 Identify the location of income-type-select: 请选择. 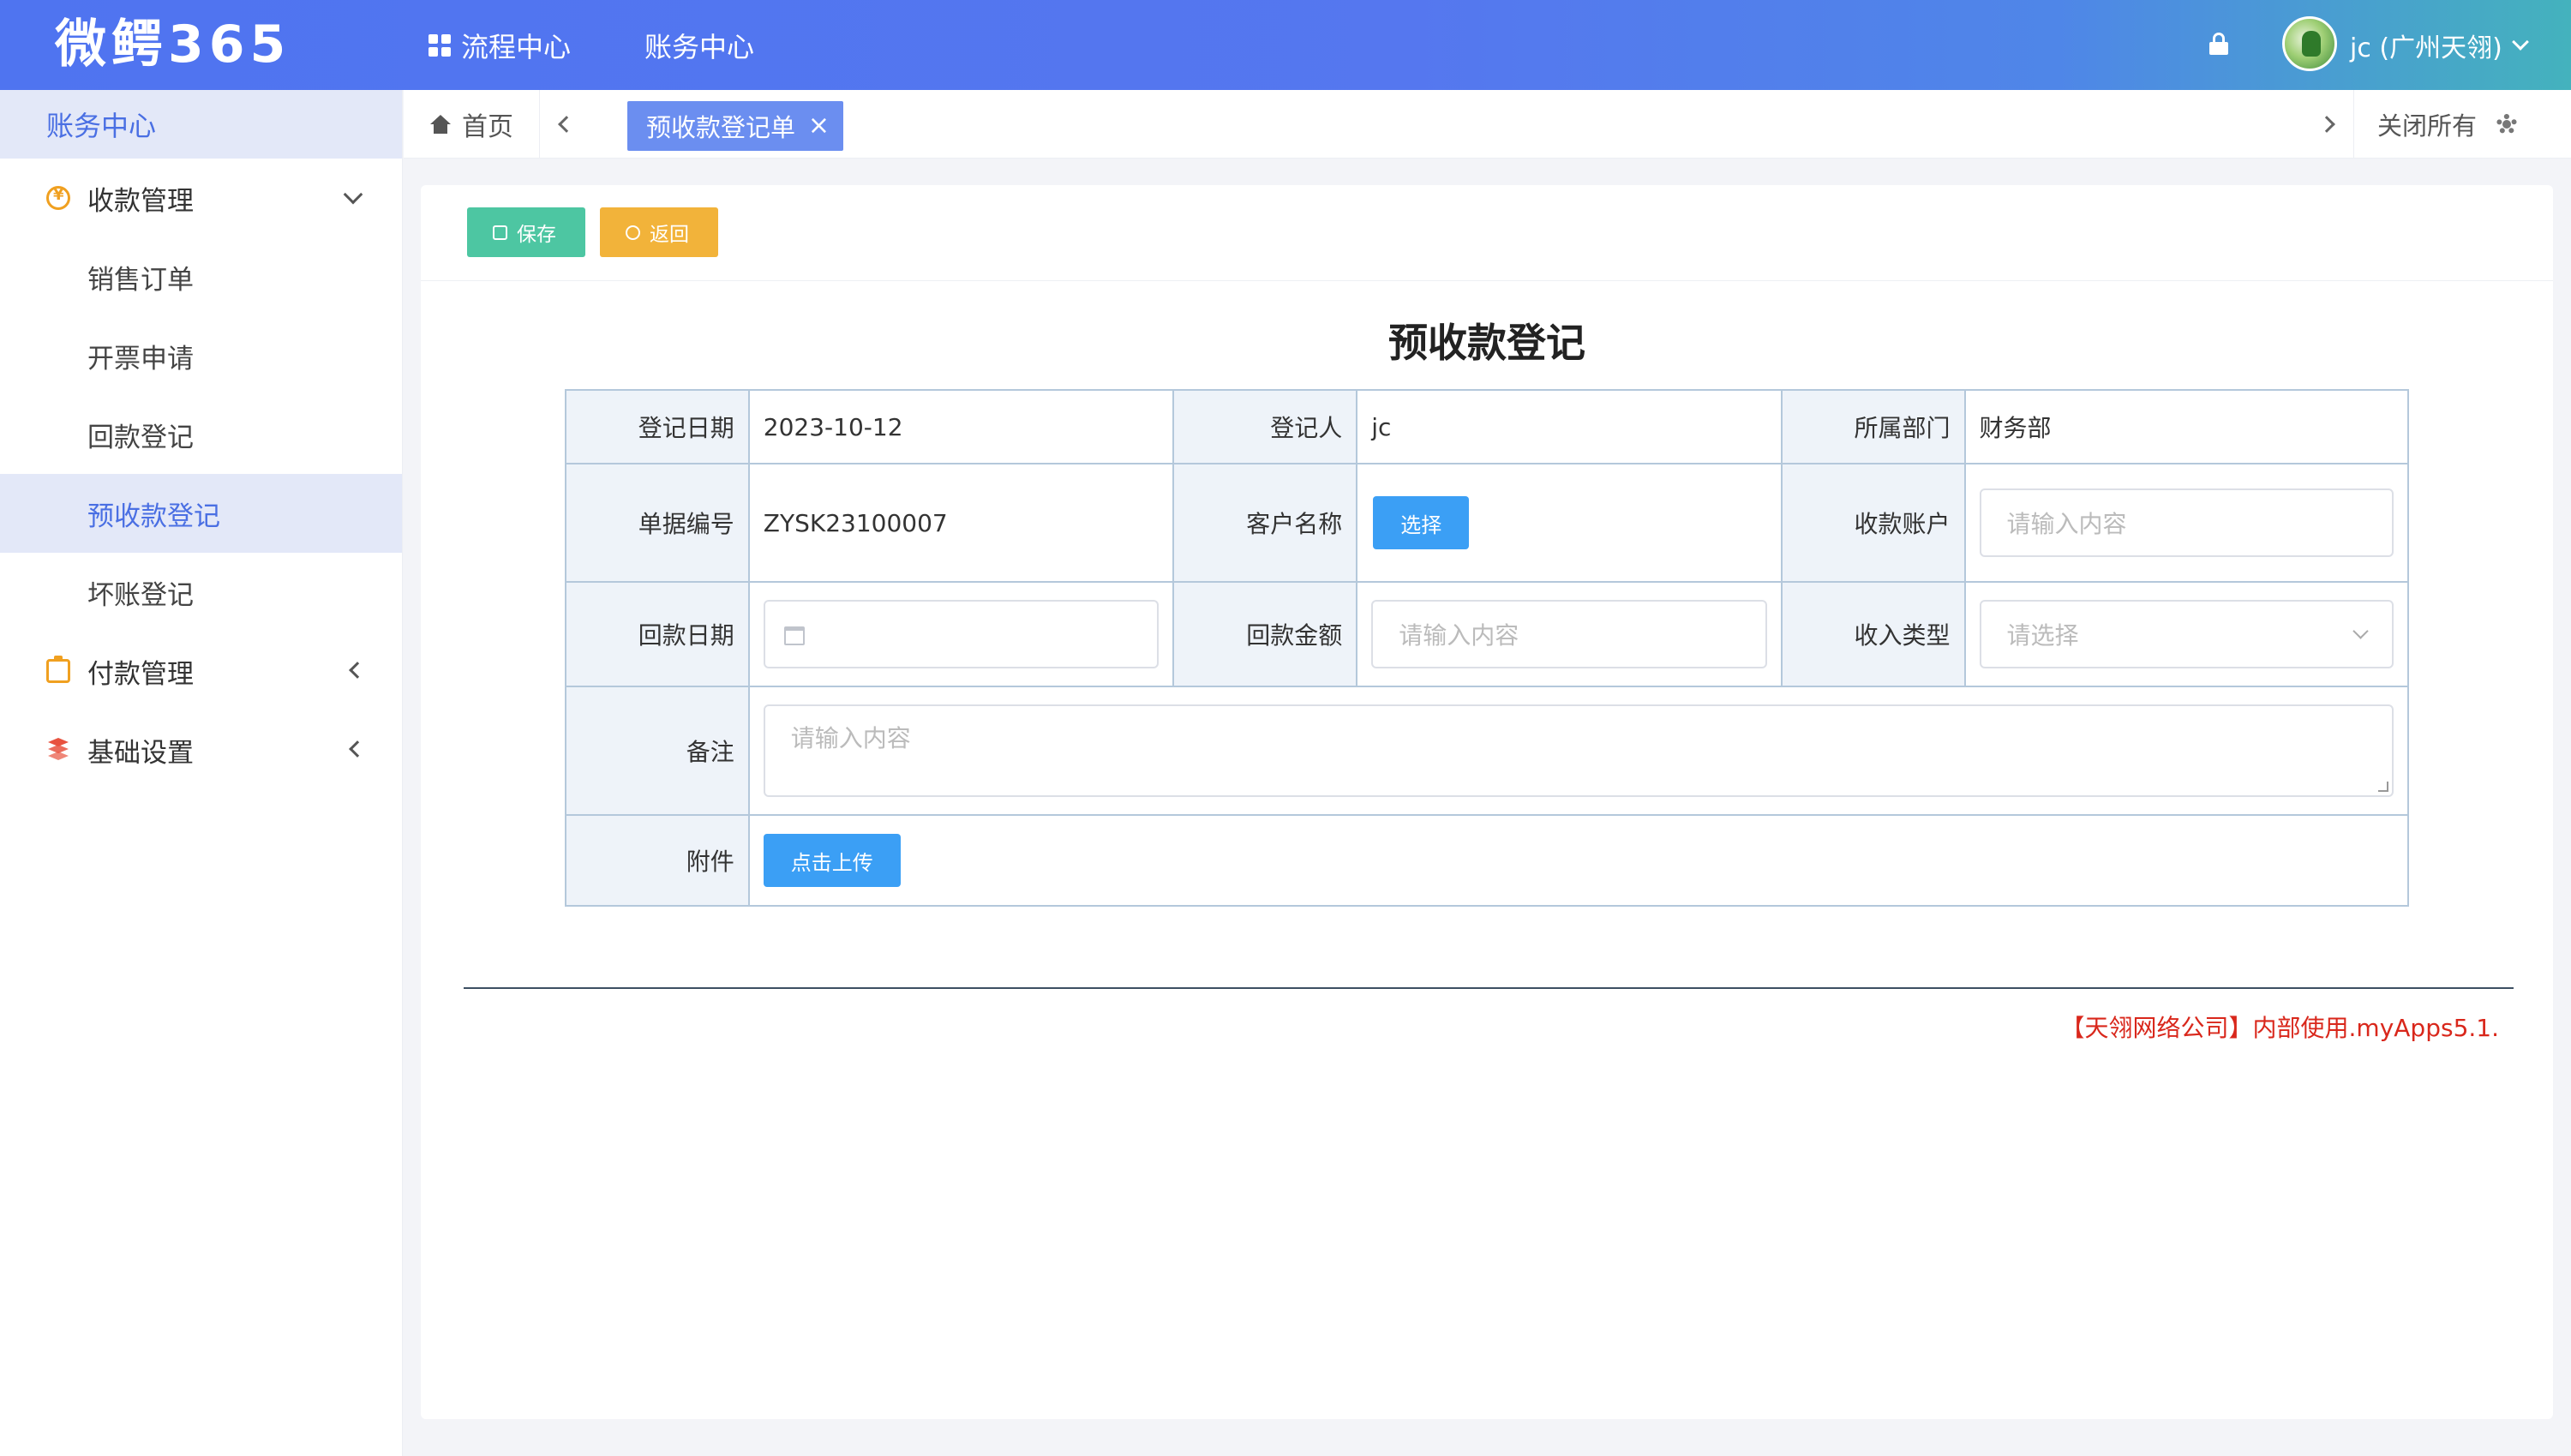
(2186, 634).